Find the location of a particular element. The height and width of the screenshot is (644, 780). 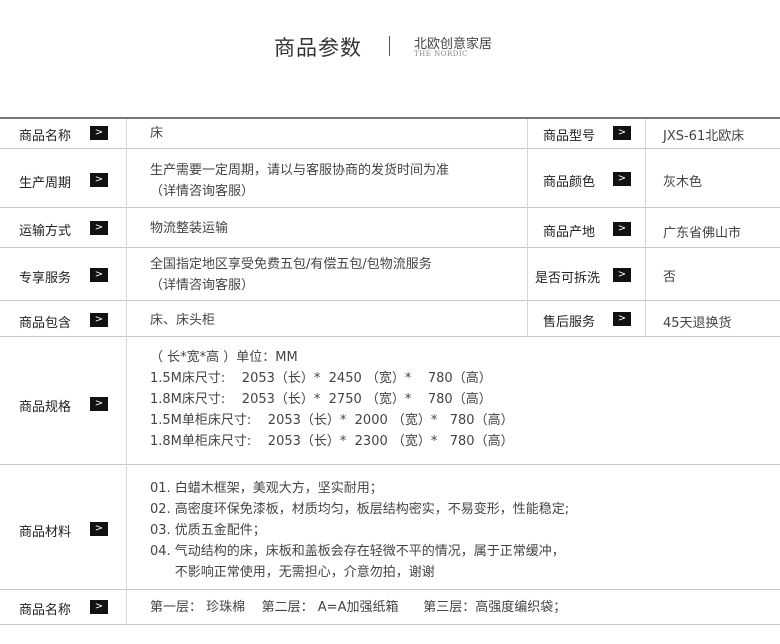

row-value: 物流整装运输 is located at coordinates (189, 228).